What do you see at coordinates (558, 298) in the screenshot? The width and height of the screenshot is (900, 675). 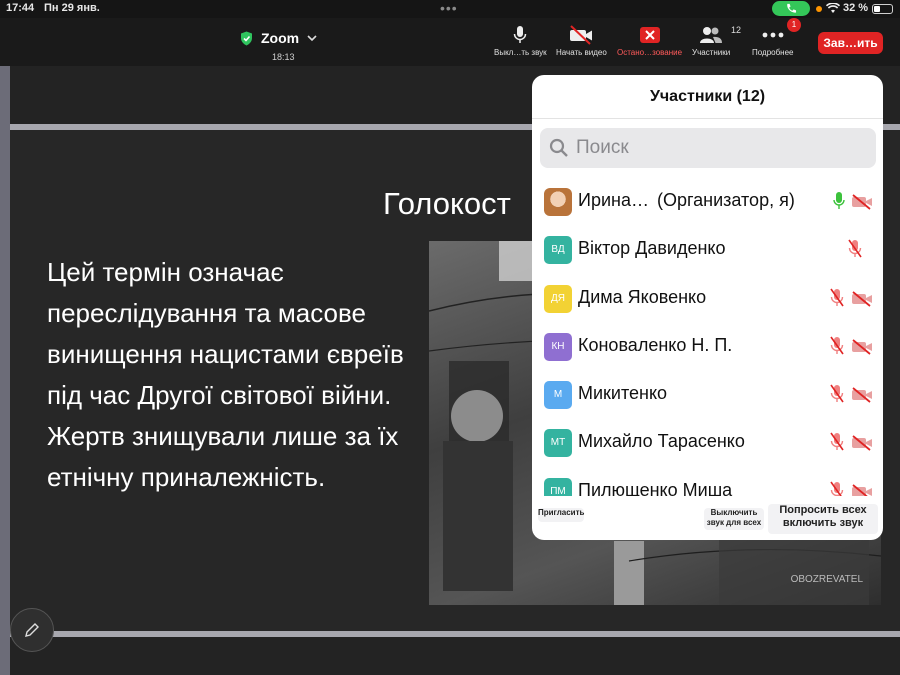 I see `avatar: ДЯ` at bounding box center [558, 298].